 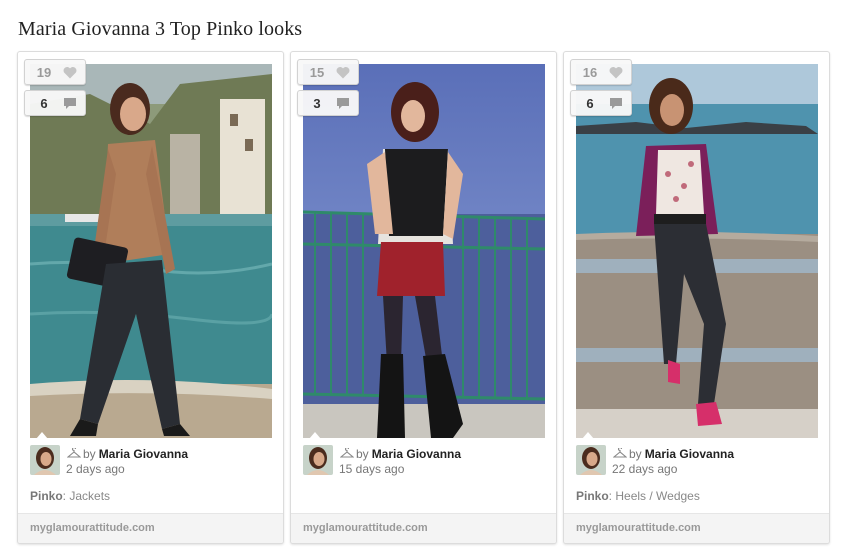 I want to click on category-link: Jackets, so click(x=89, y=496).